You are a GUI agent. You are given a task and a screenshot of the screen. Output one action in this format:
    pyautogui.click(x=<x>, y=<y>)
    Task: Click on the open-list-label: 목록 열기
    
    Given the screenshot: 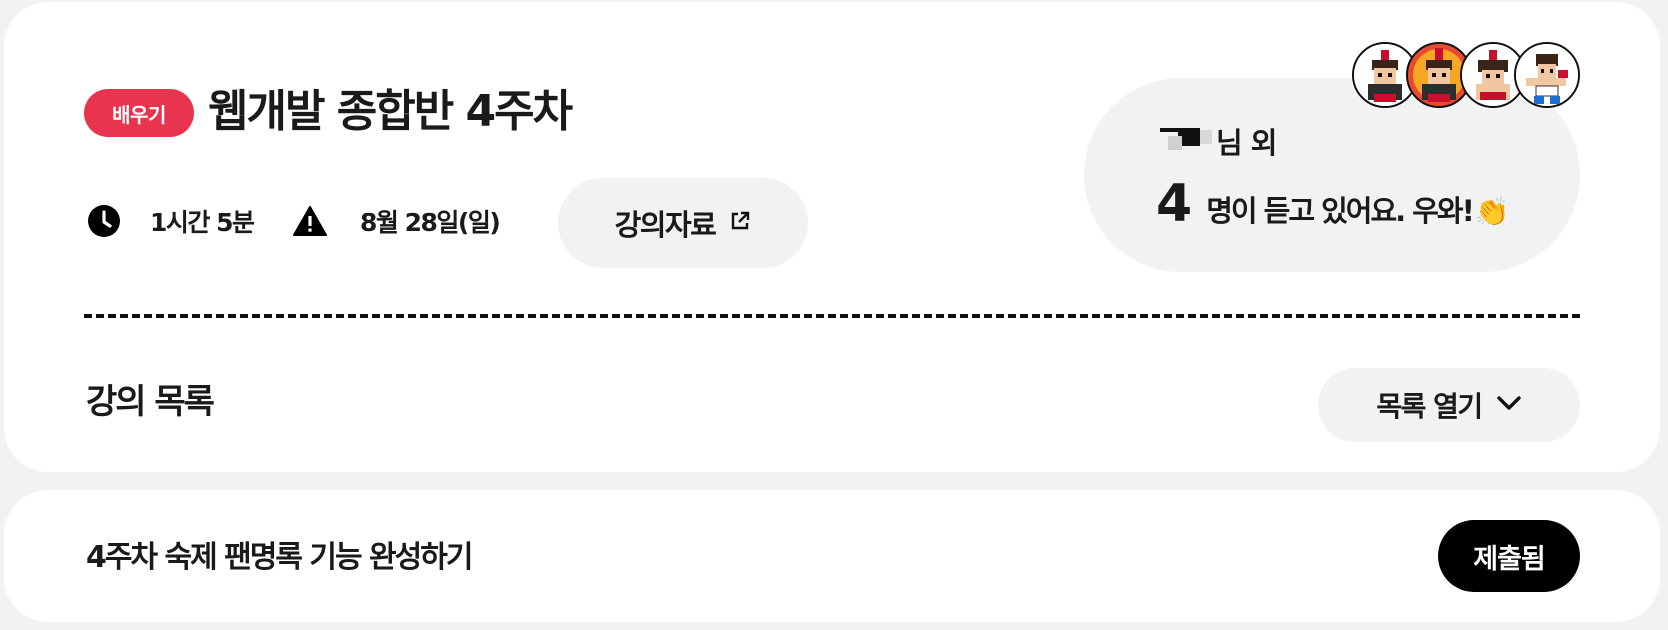 What is the action you would take?
    pyautogui.click(x=1429, y=406)
    